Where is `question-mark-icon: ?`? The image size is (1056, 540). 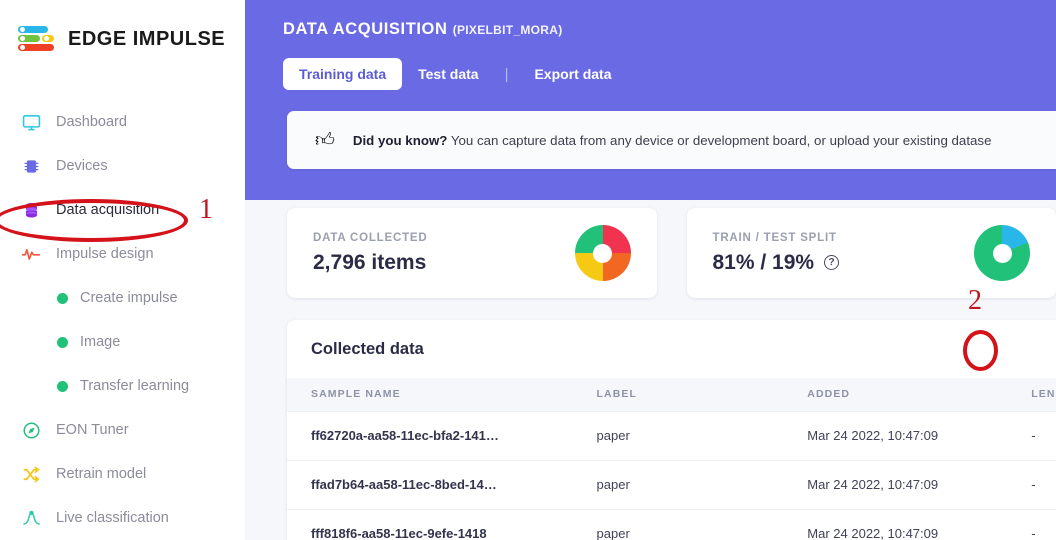
question-mark-icon: ? is located at coordinates (832, 262).